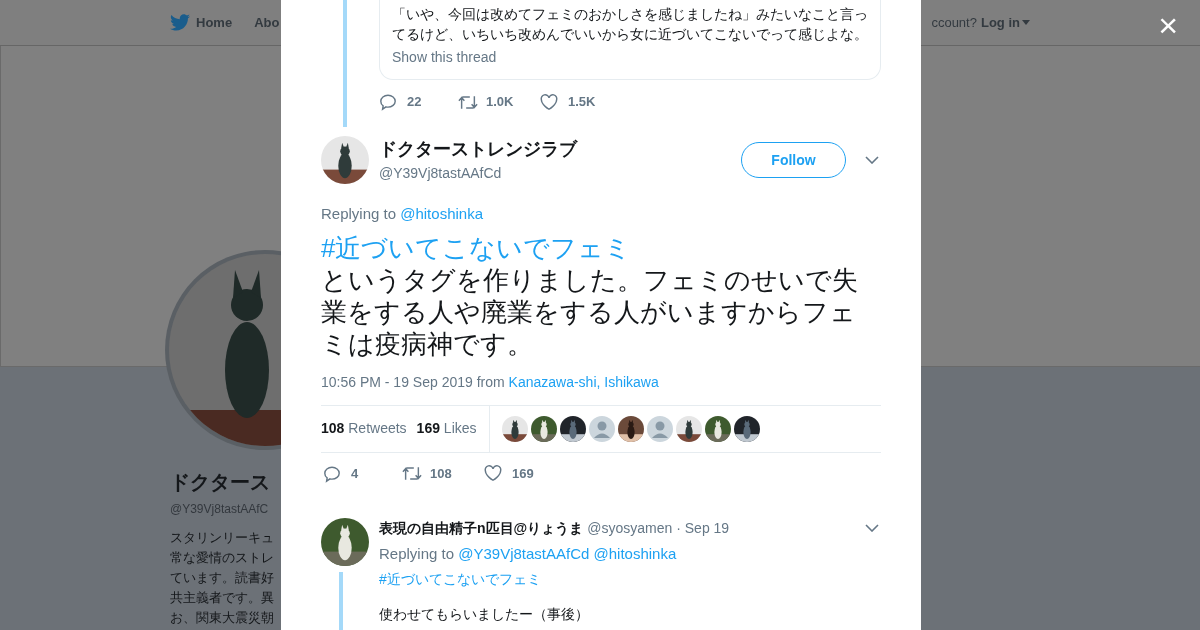  Describe the element at coordinates (345, 160) in the screenshot. I see `user-avatar` at that location.